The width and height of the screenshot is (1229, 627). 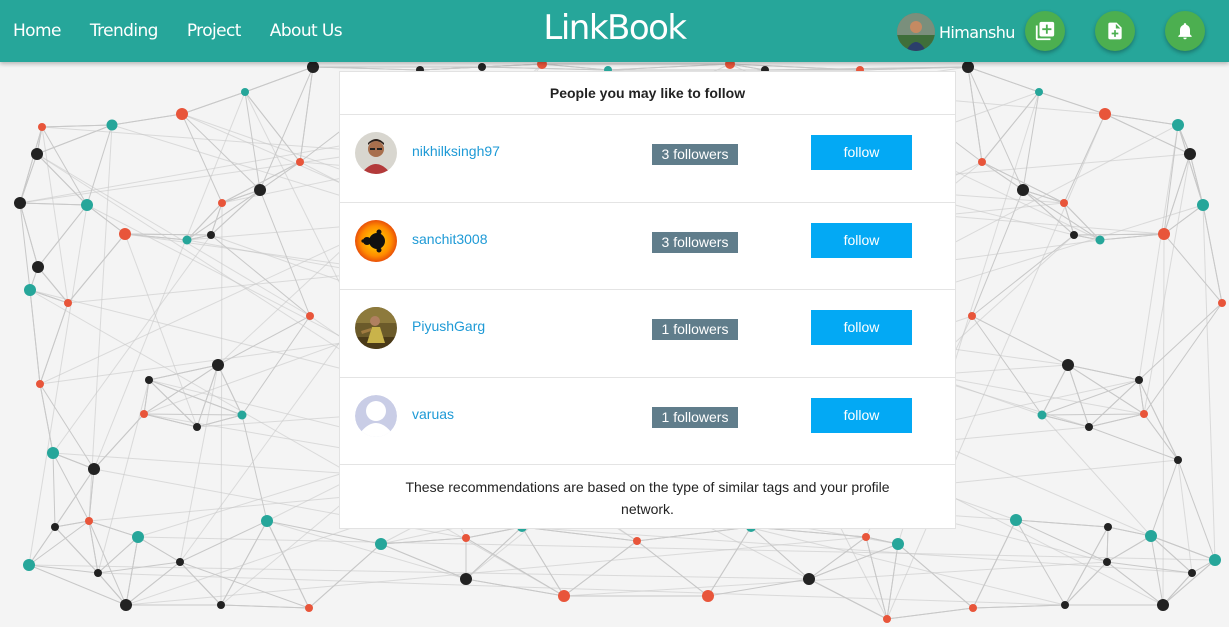 I want to click on notification-button, so click(x=1185, y=31).